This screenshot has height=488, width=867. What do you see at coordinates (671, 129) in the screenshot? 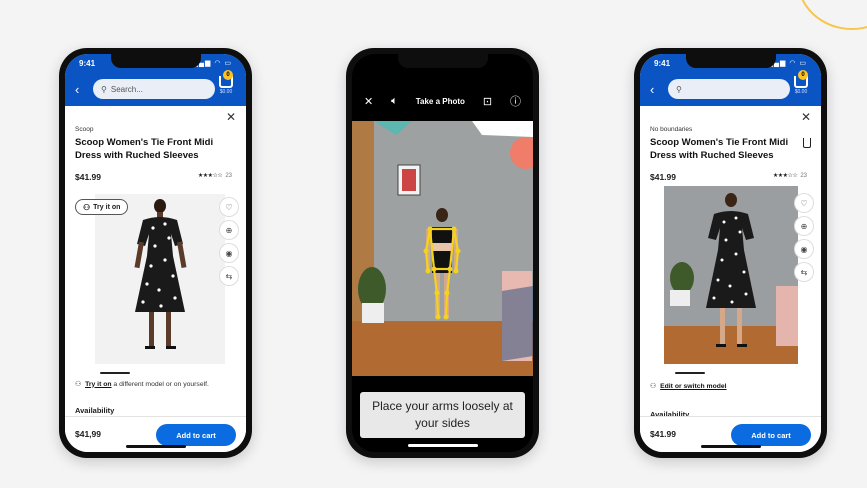
I see `product-brand: No boundaries` at bounding box center [671, 129].